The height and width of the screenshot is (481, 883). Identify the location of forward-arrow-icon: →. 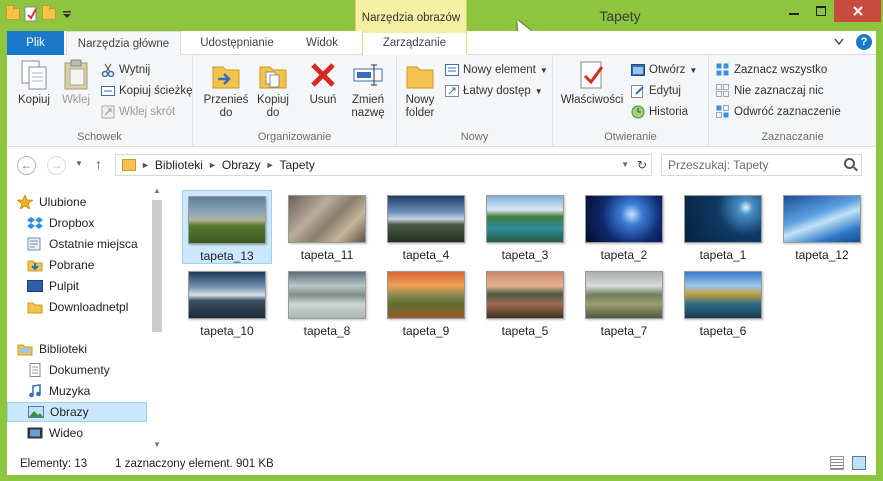
(56, 165).